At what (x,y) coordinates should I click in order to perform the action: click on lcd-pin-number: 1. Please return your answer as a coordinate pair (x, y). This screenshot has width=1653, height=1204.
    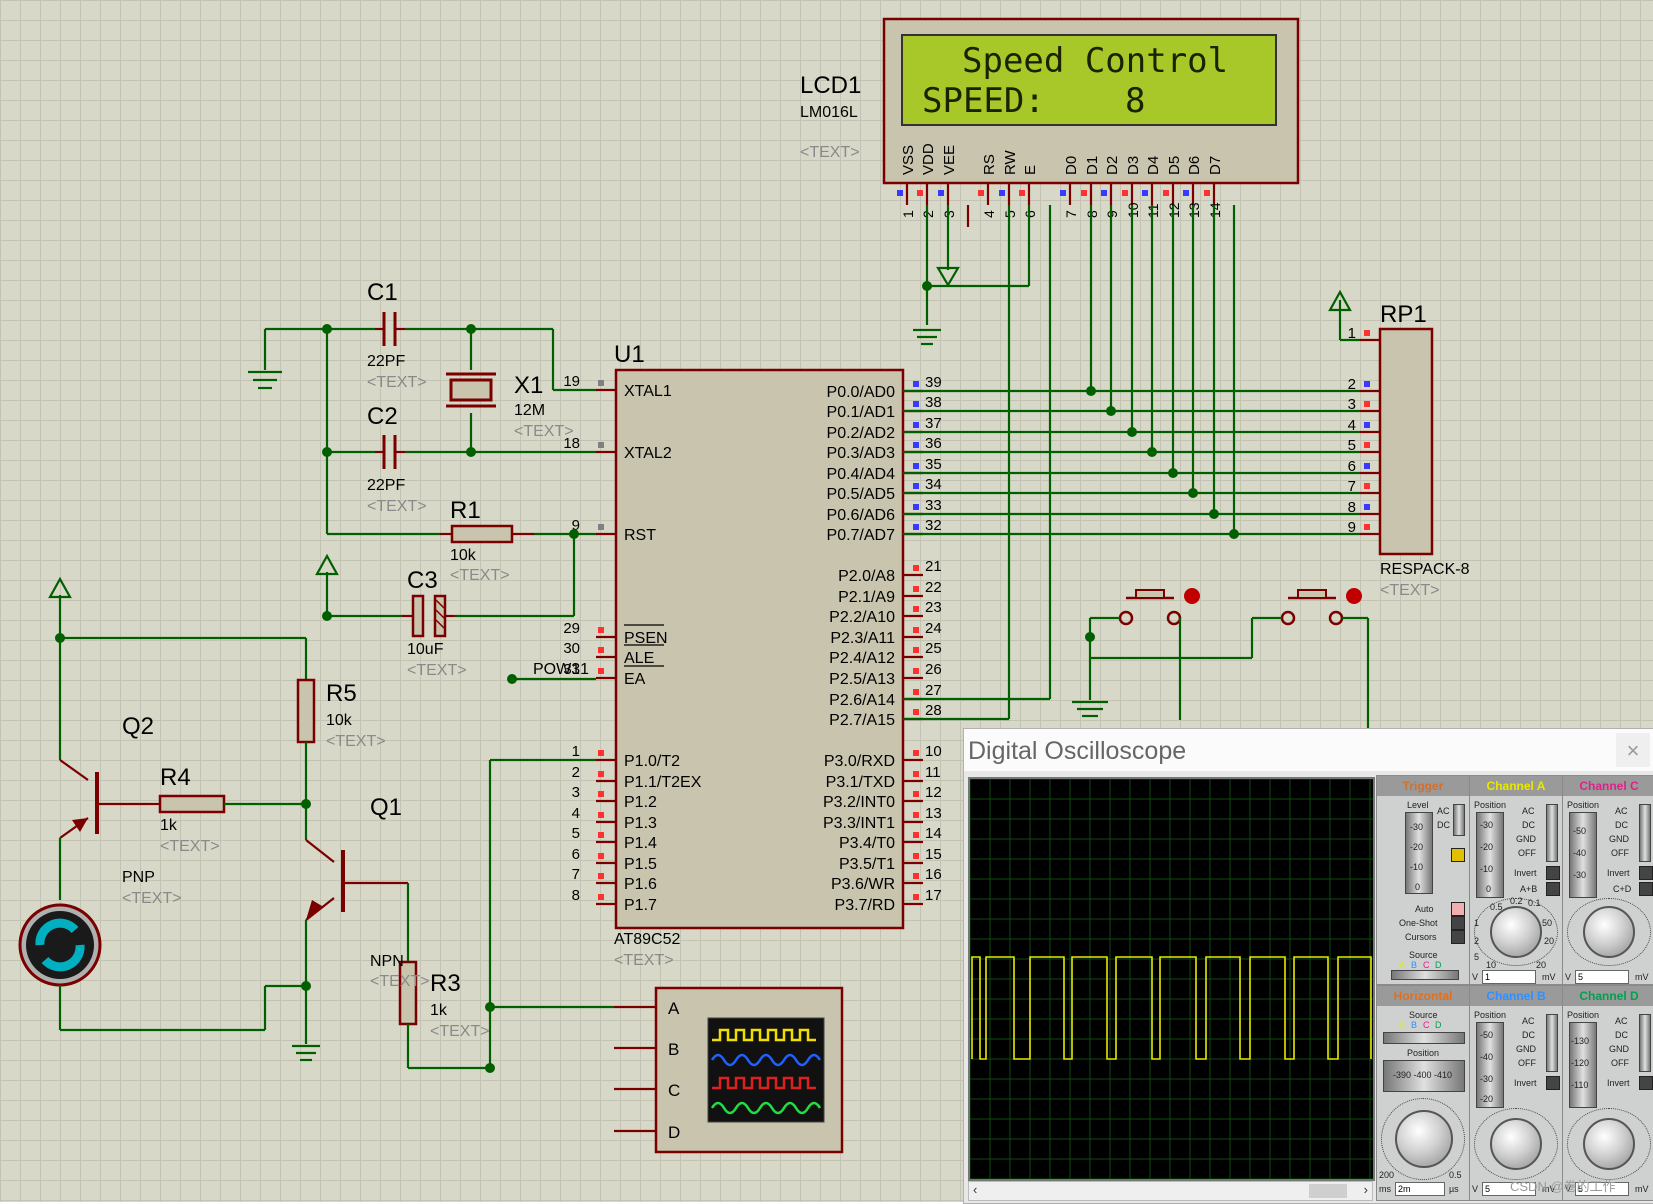
    Looking at the image, I should click on (908, 214).